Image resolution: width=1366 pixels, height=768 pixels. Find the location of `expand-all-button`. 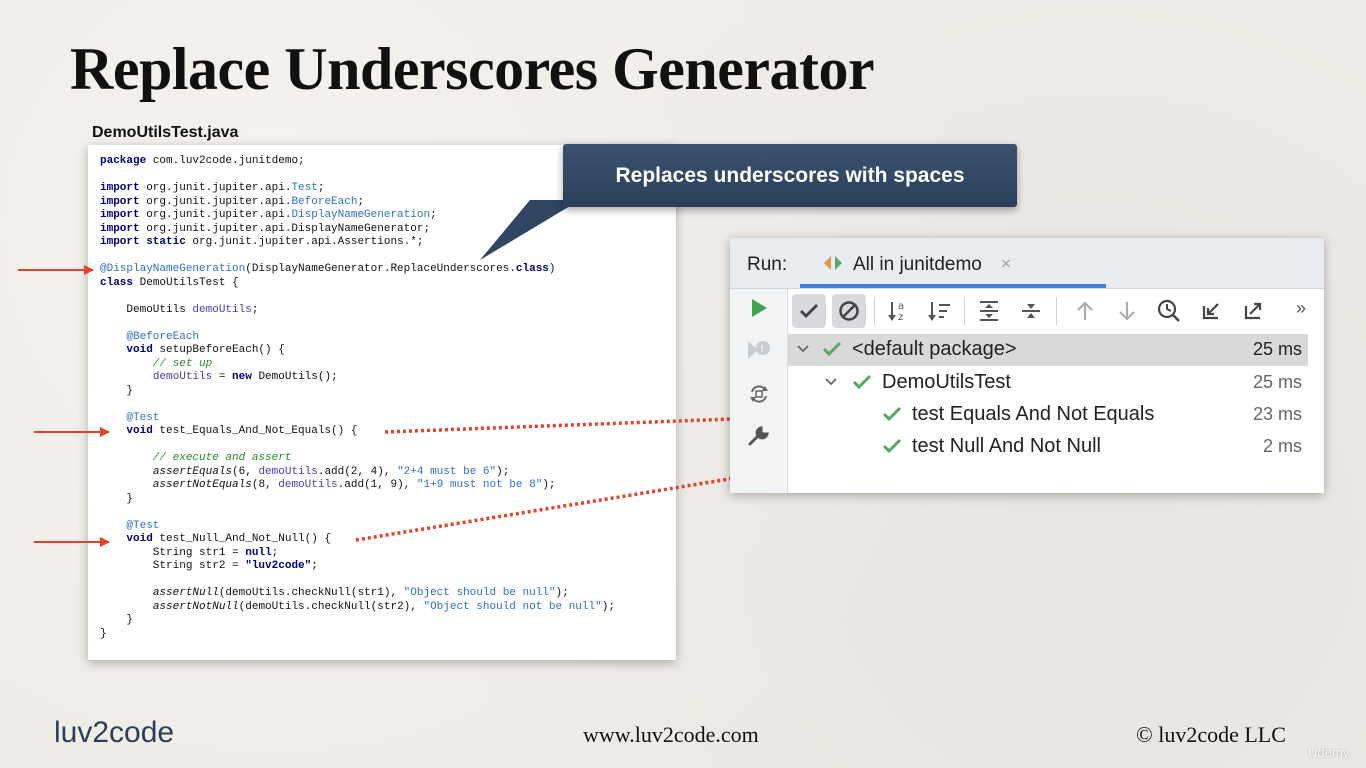

expand-all-button is located at coordinates (989, 311).